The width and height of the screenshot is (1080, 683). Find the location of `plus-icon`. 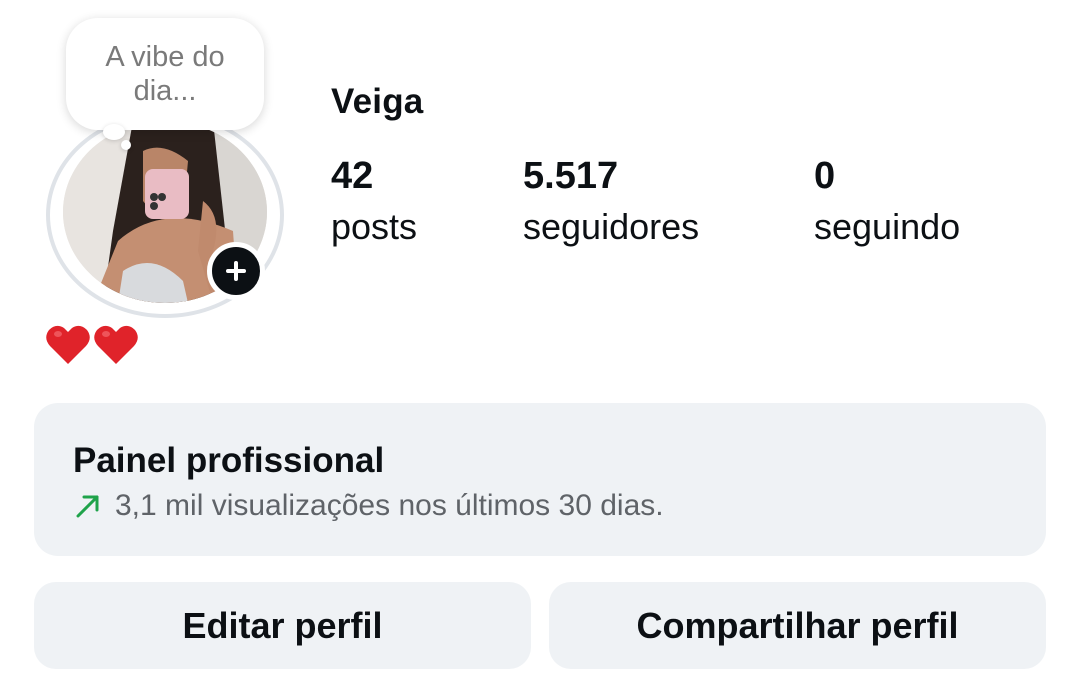

plus-icon is located at coordinates (236, 271).